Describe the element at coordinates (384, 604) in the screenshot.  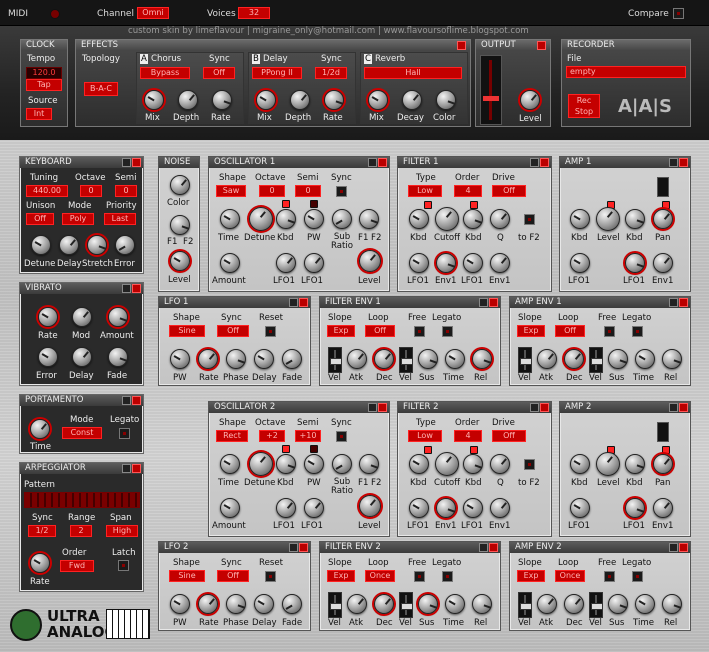
I see `fenv2-dec-knob` at that location.